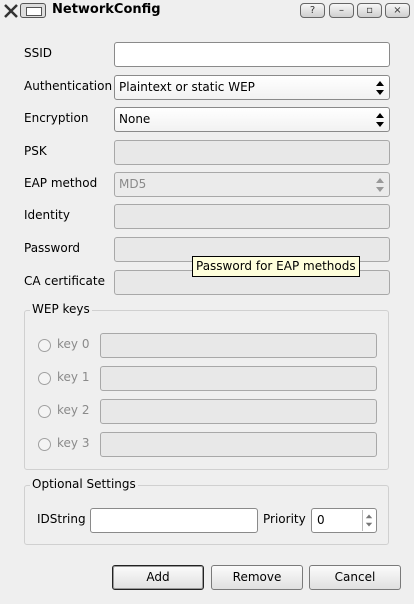 Image resolution: width=414 pixels, height=604 pixels. Describe the element at coordinates (44, 444) in the screenshot. I see `key3-radio` at that location.